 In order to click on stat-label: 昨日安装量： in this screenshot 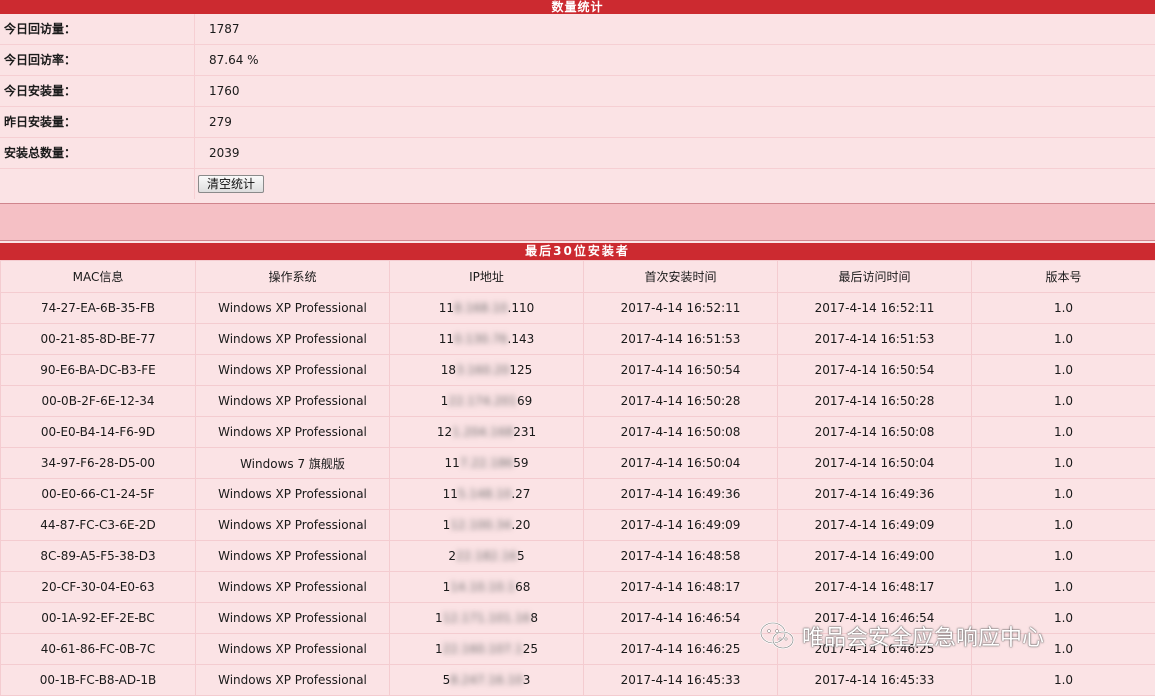, I will do `click(97, 122)`.